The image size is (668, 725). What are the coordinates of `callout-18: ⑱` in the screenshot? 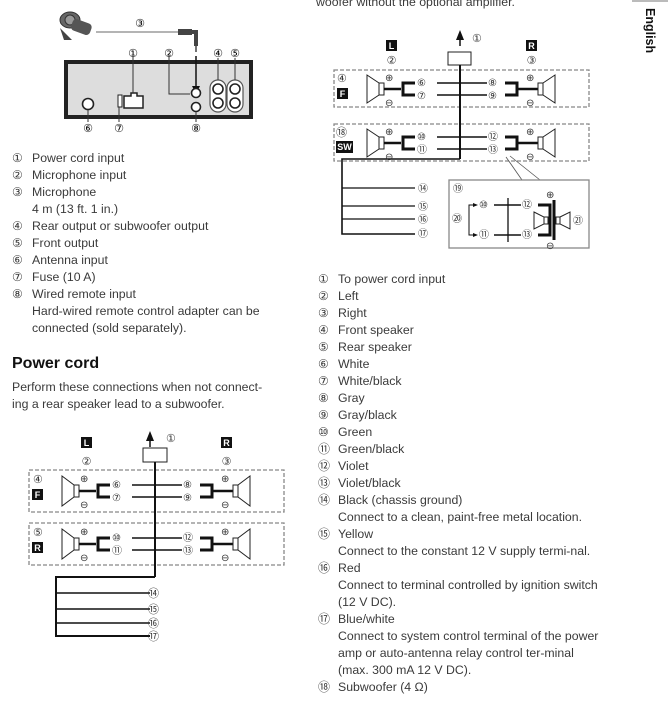 It's located at (341, 132).